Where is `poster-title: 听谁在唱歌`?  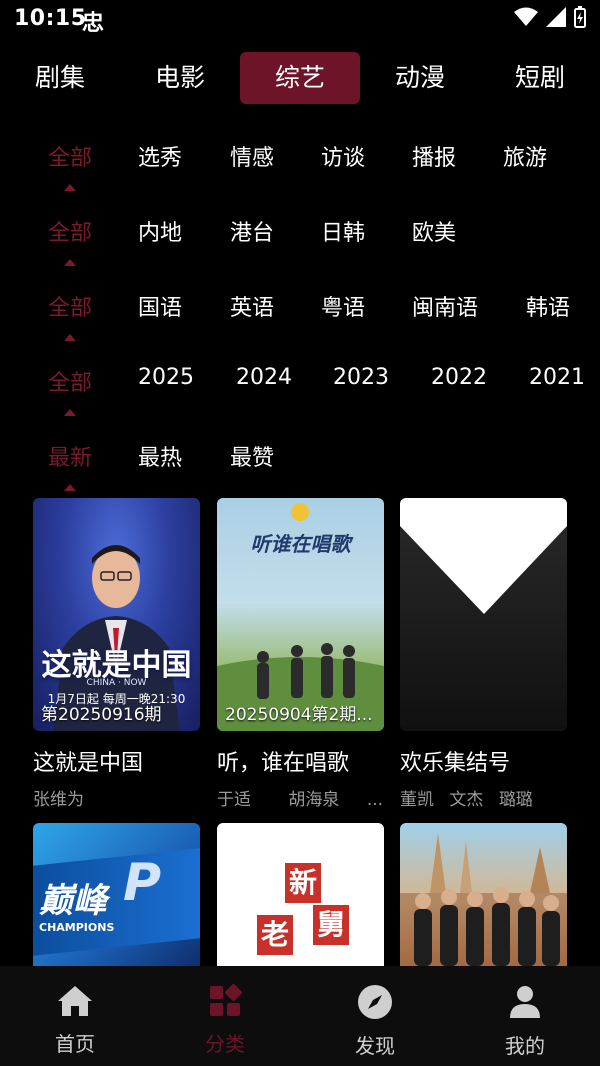 poster-title: 听谁在唱歌 is located at coordinates (300, 544).